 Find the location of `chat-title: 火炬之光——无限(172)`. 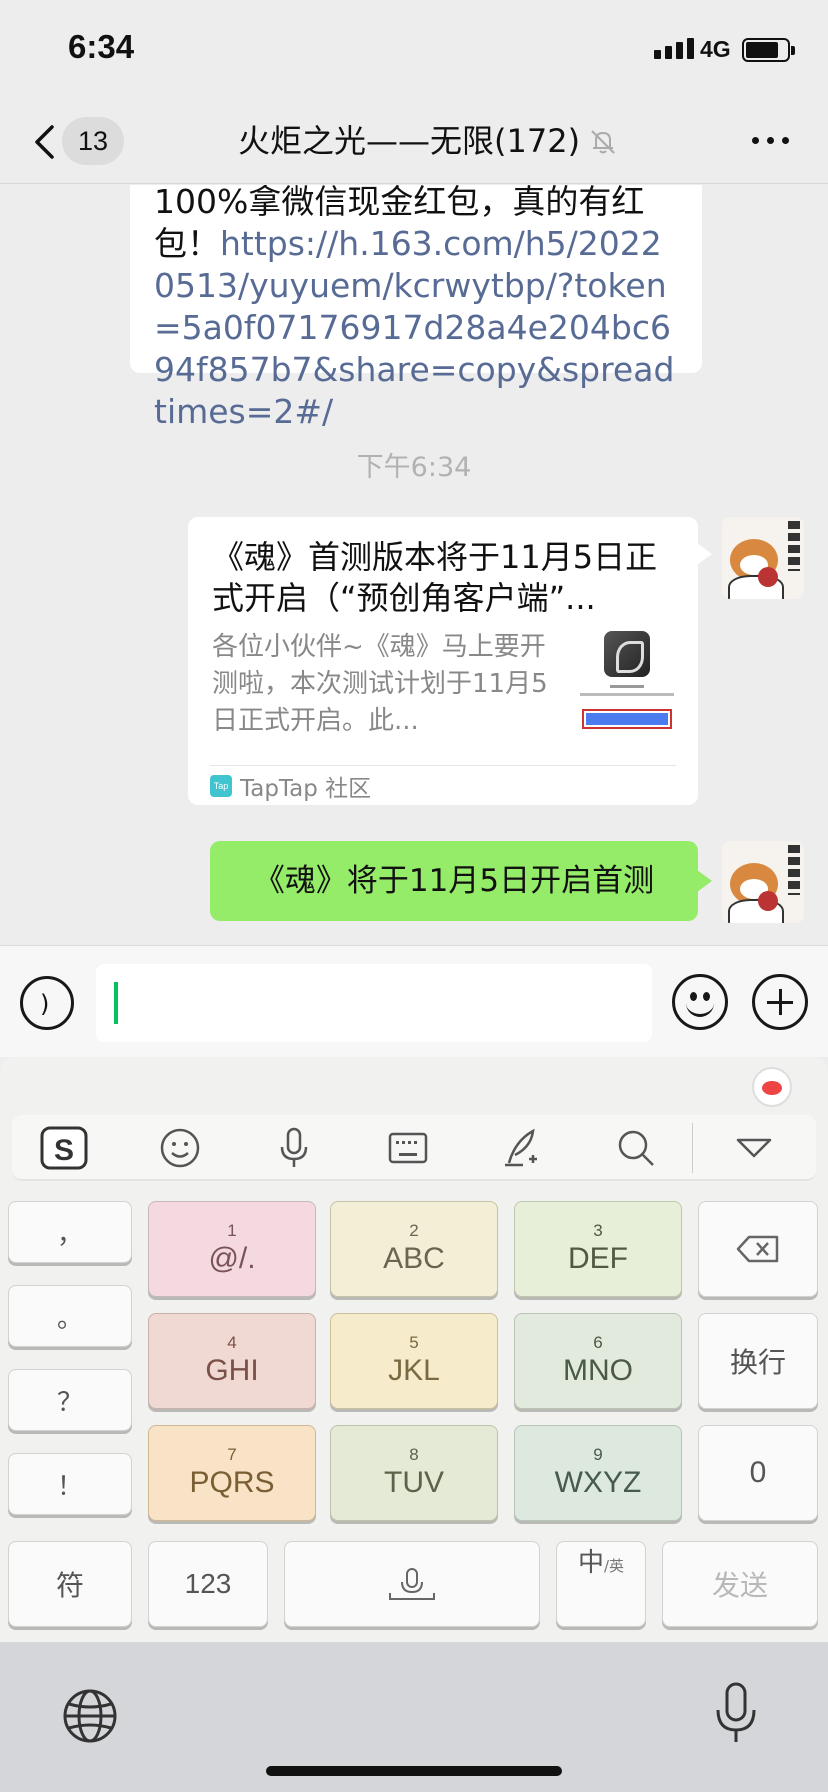

chat-title: 火炬之光——无限(172) is located at coordinates (409, 141).